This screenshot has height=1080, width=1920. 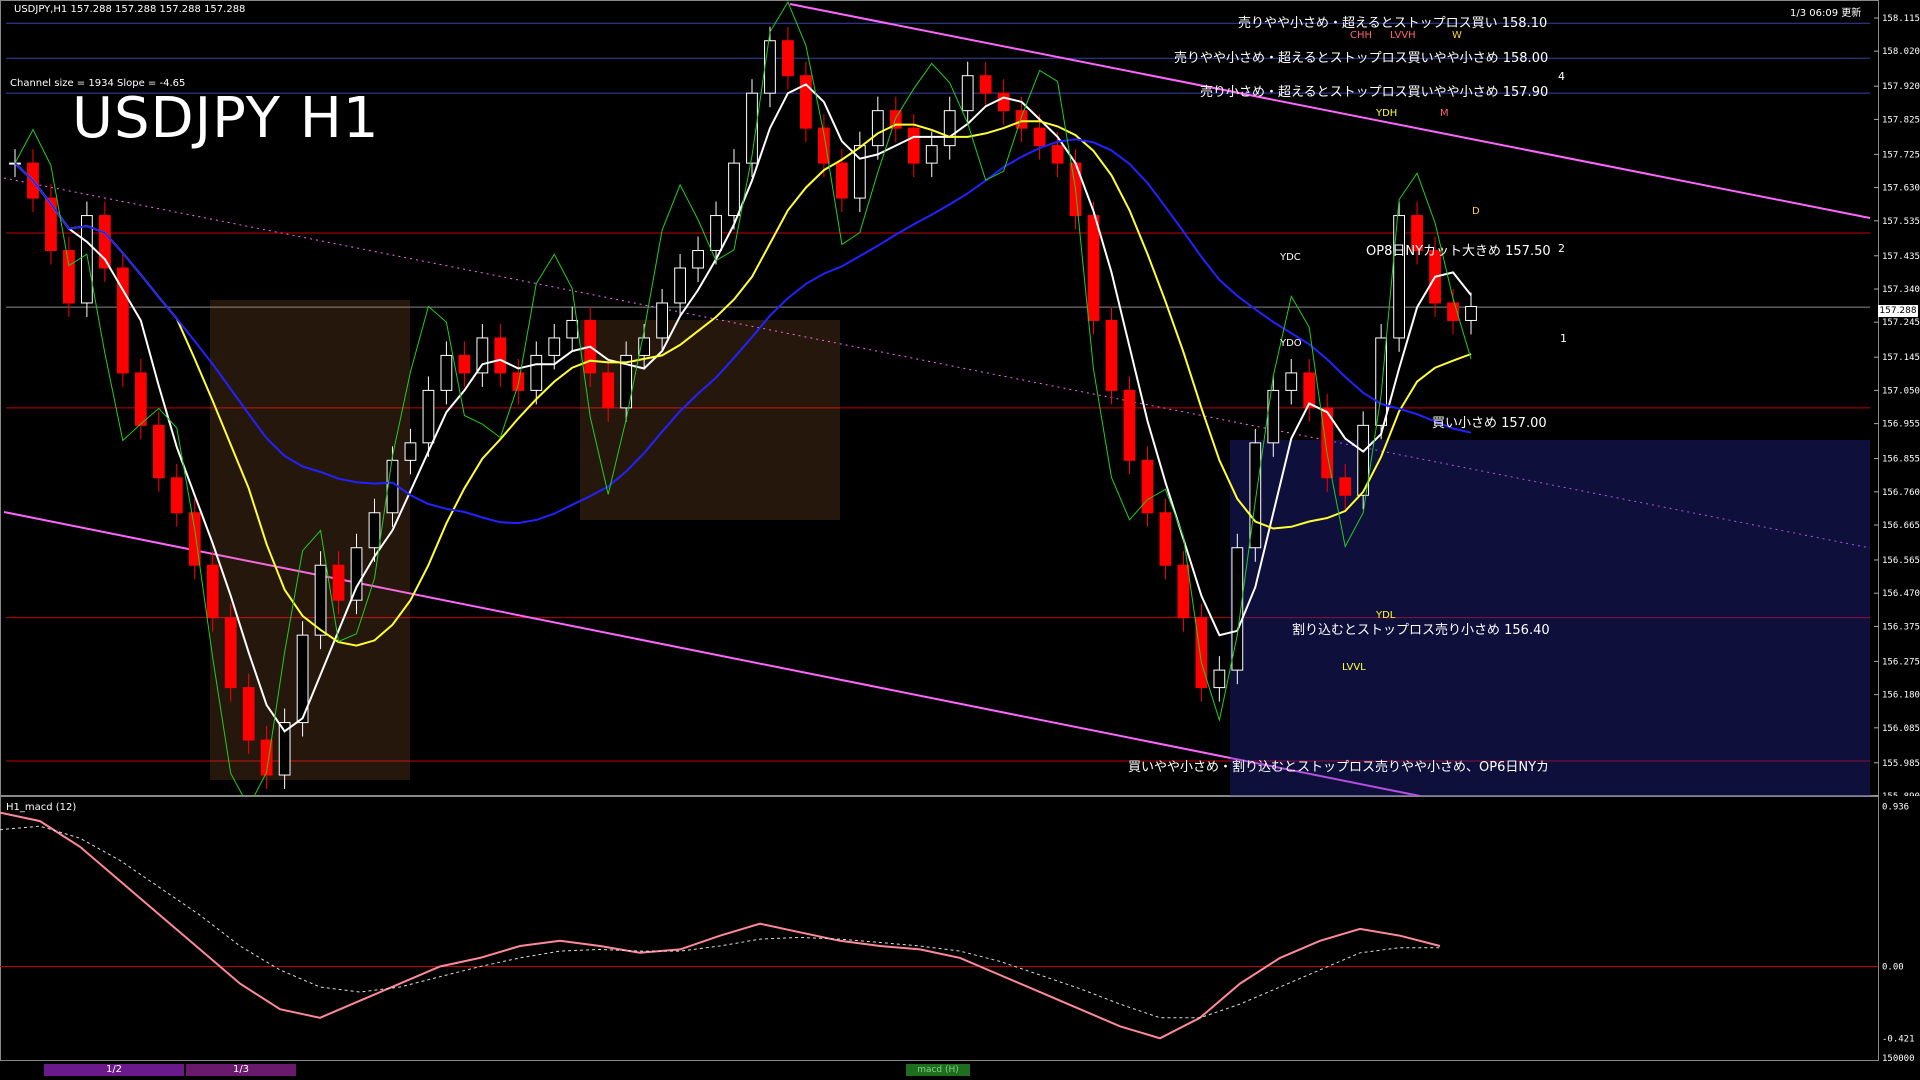 What do you see at coordinates (710, 420) in the screenshot?
I see `ichimoku-cloud-orange` at bounding box center [710, 420].